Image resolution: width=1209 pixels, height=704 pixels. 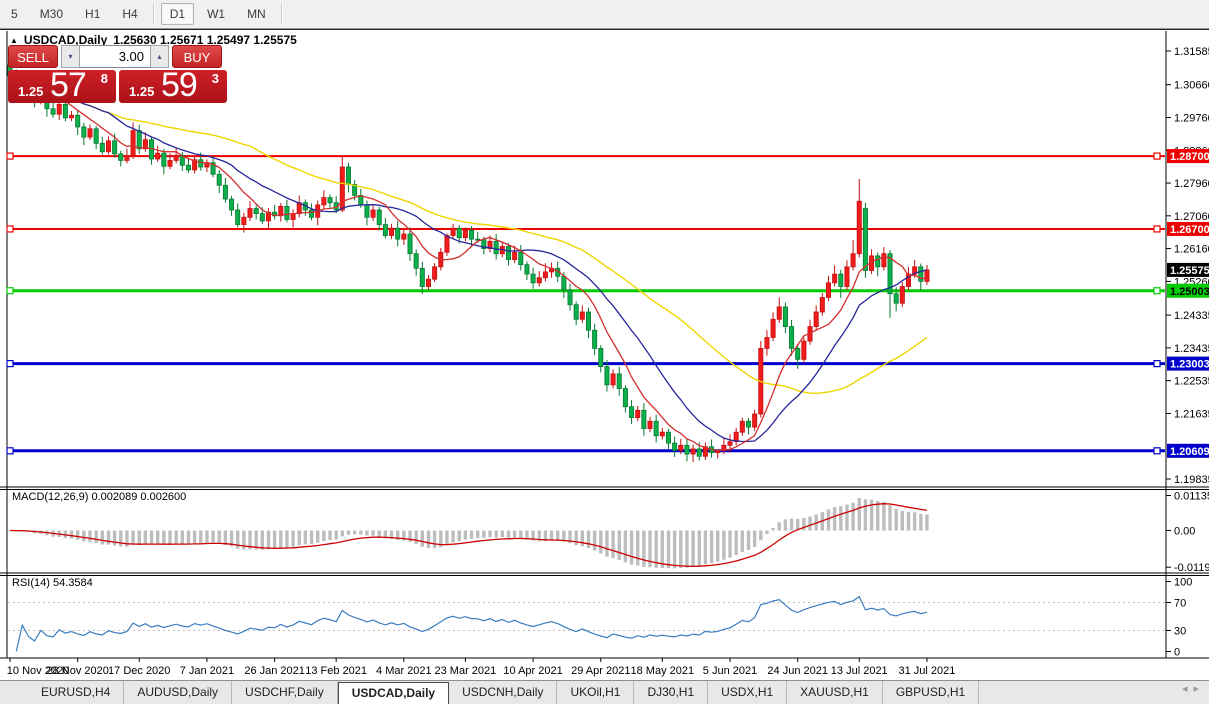 I want to click on timeframe-toolbar: 5 M30 H1 H4 D1 W1 MN, so click(x=604, y=14).